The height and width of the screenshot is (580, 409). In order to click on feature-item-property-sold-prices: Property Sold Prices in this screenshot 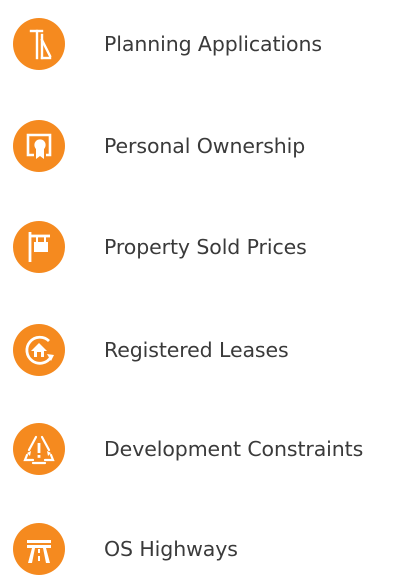, I will do `click(204, 247)`.